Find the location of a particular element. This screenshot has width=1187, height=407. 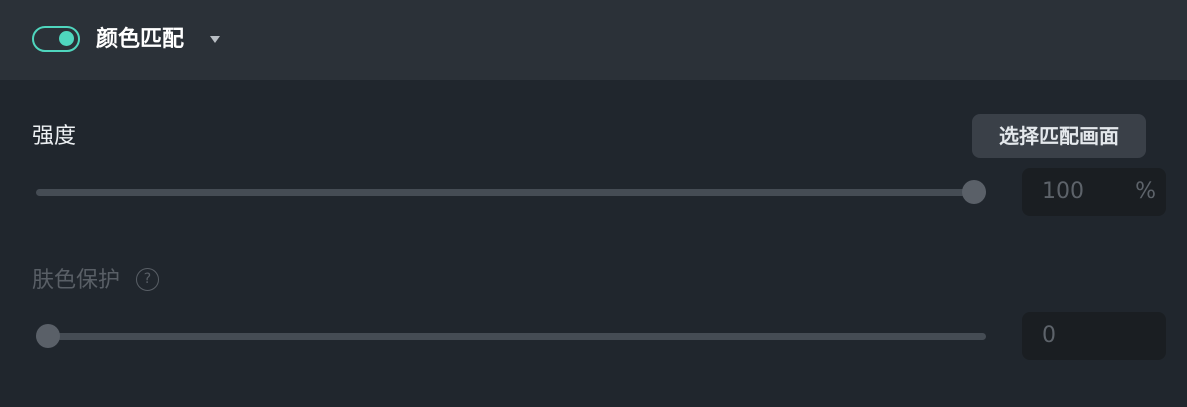

skin-protect-slider-thumb is located at coordinates (48, 336).